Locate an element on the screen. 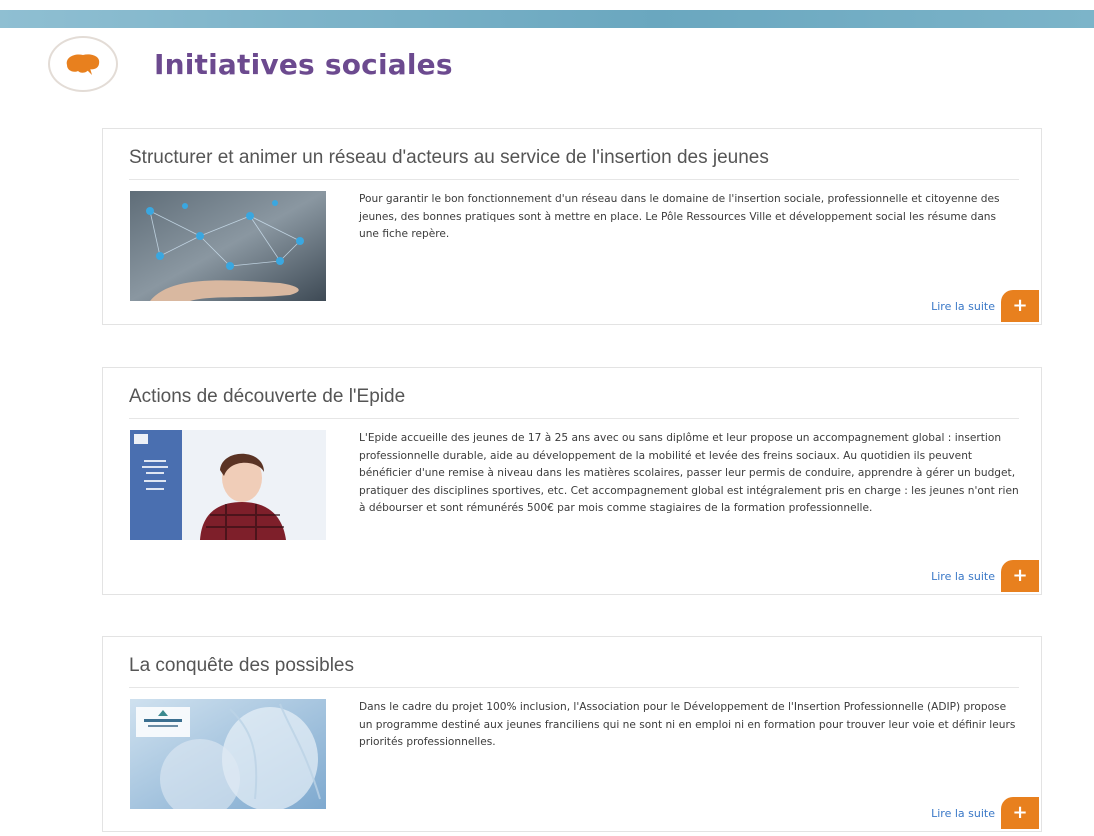 The image size is (1094, 836). page-header: Initiatives sociales is located at coordinates (250, 64).